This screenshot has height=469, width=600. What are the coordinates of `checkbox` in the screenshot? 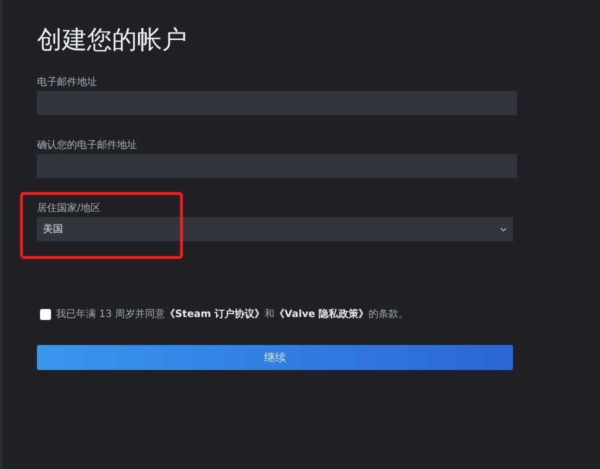 It's located at (45, 314).